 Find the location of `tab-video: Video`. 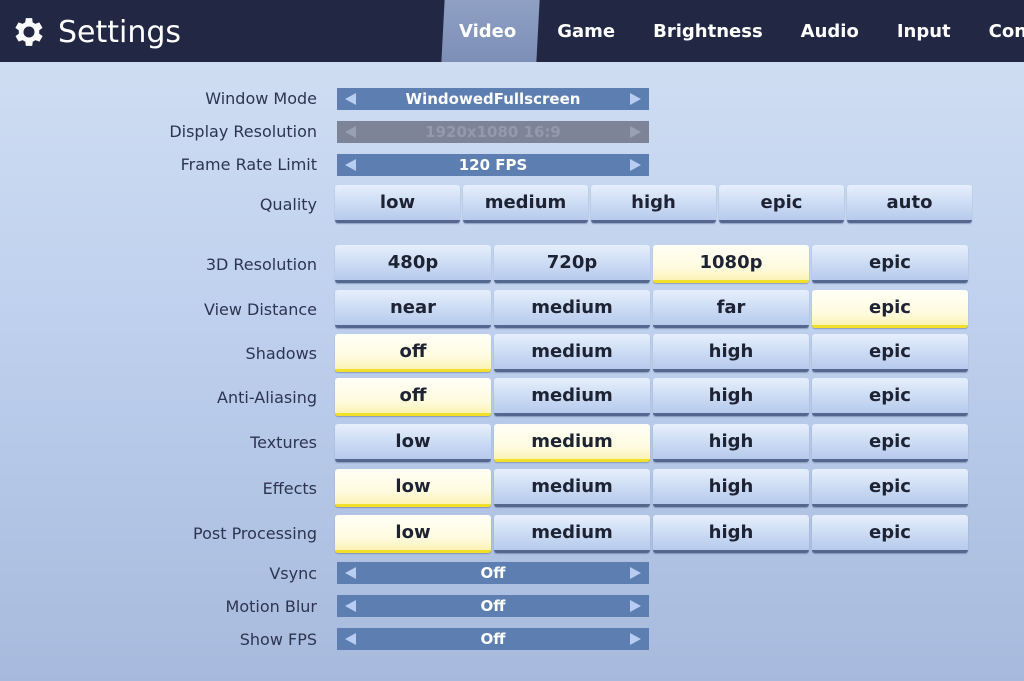

tab-video: Video is located at coordinates (490, 31).